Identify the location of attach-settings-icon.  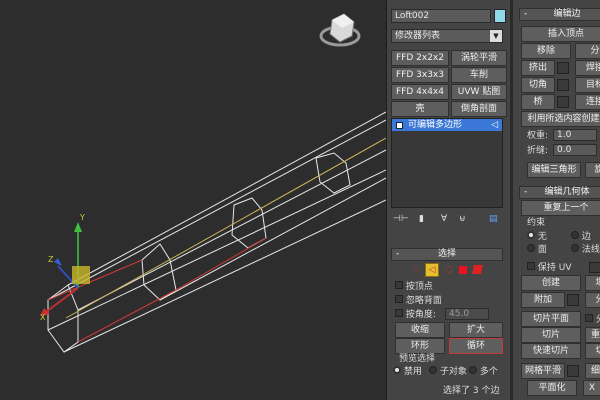
(573, 300).